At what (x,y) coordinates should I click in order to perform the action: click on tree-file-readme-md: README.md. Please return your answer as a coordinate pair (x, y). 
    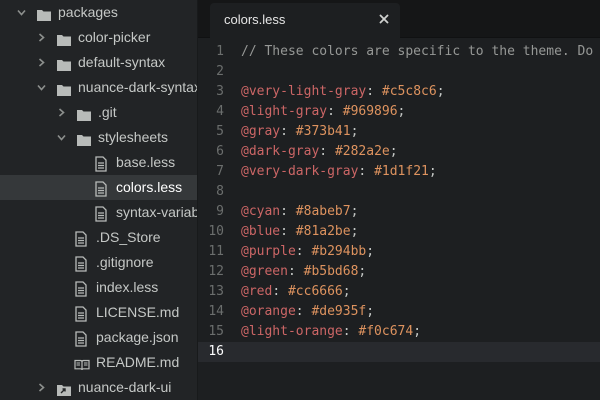
    Looking at the image, I should click on (98, 362).